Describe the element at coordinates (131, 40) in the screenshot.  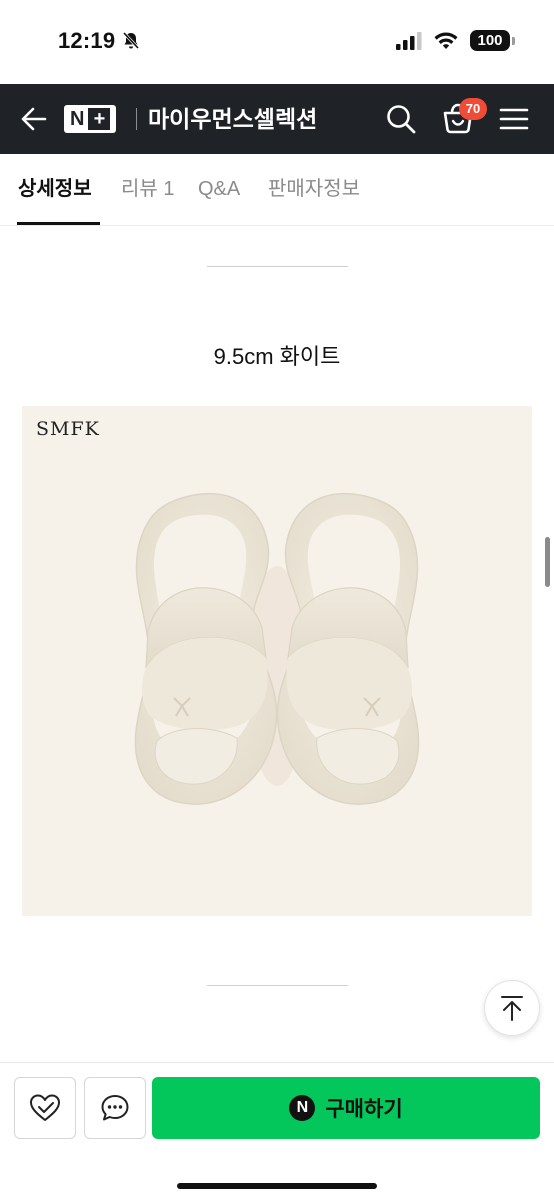
I see `mute-bell-icon` at that location.